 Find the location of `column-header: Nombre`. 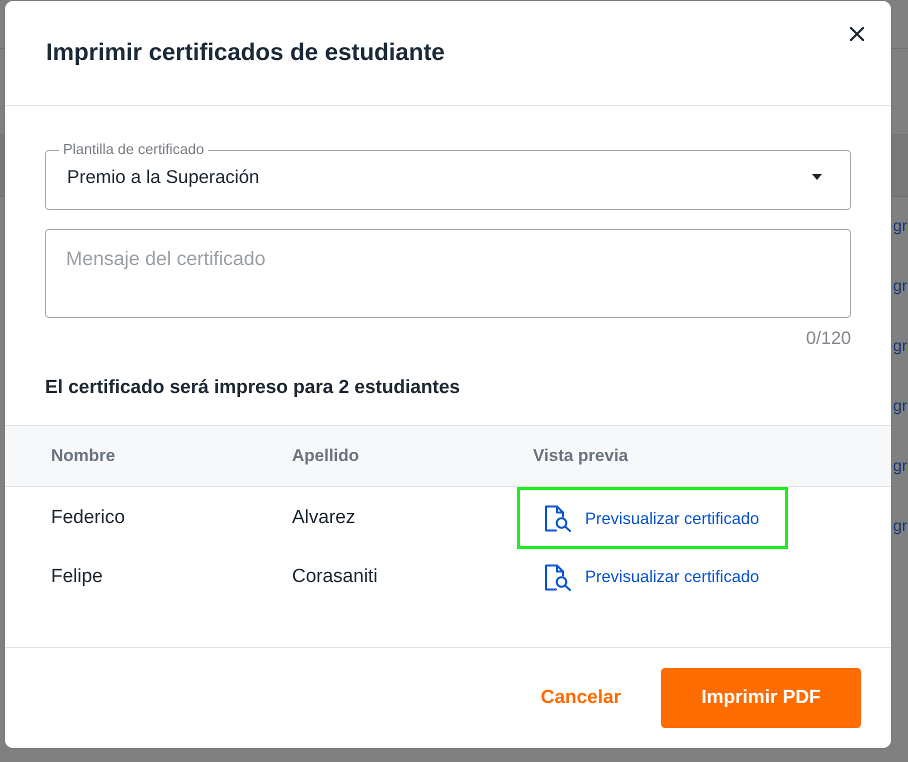

column-header: Nombre is located at coordinates (83, 456).